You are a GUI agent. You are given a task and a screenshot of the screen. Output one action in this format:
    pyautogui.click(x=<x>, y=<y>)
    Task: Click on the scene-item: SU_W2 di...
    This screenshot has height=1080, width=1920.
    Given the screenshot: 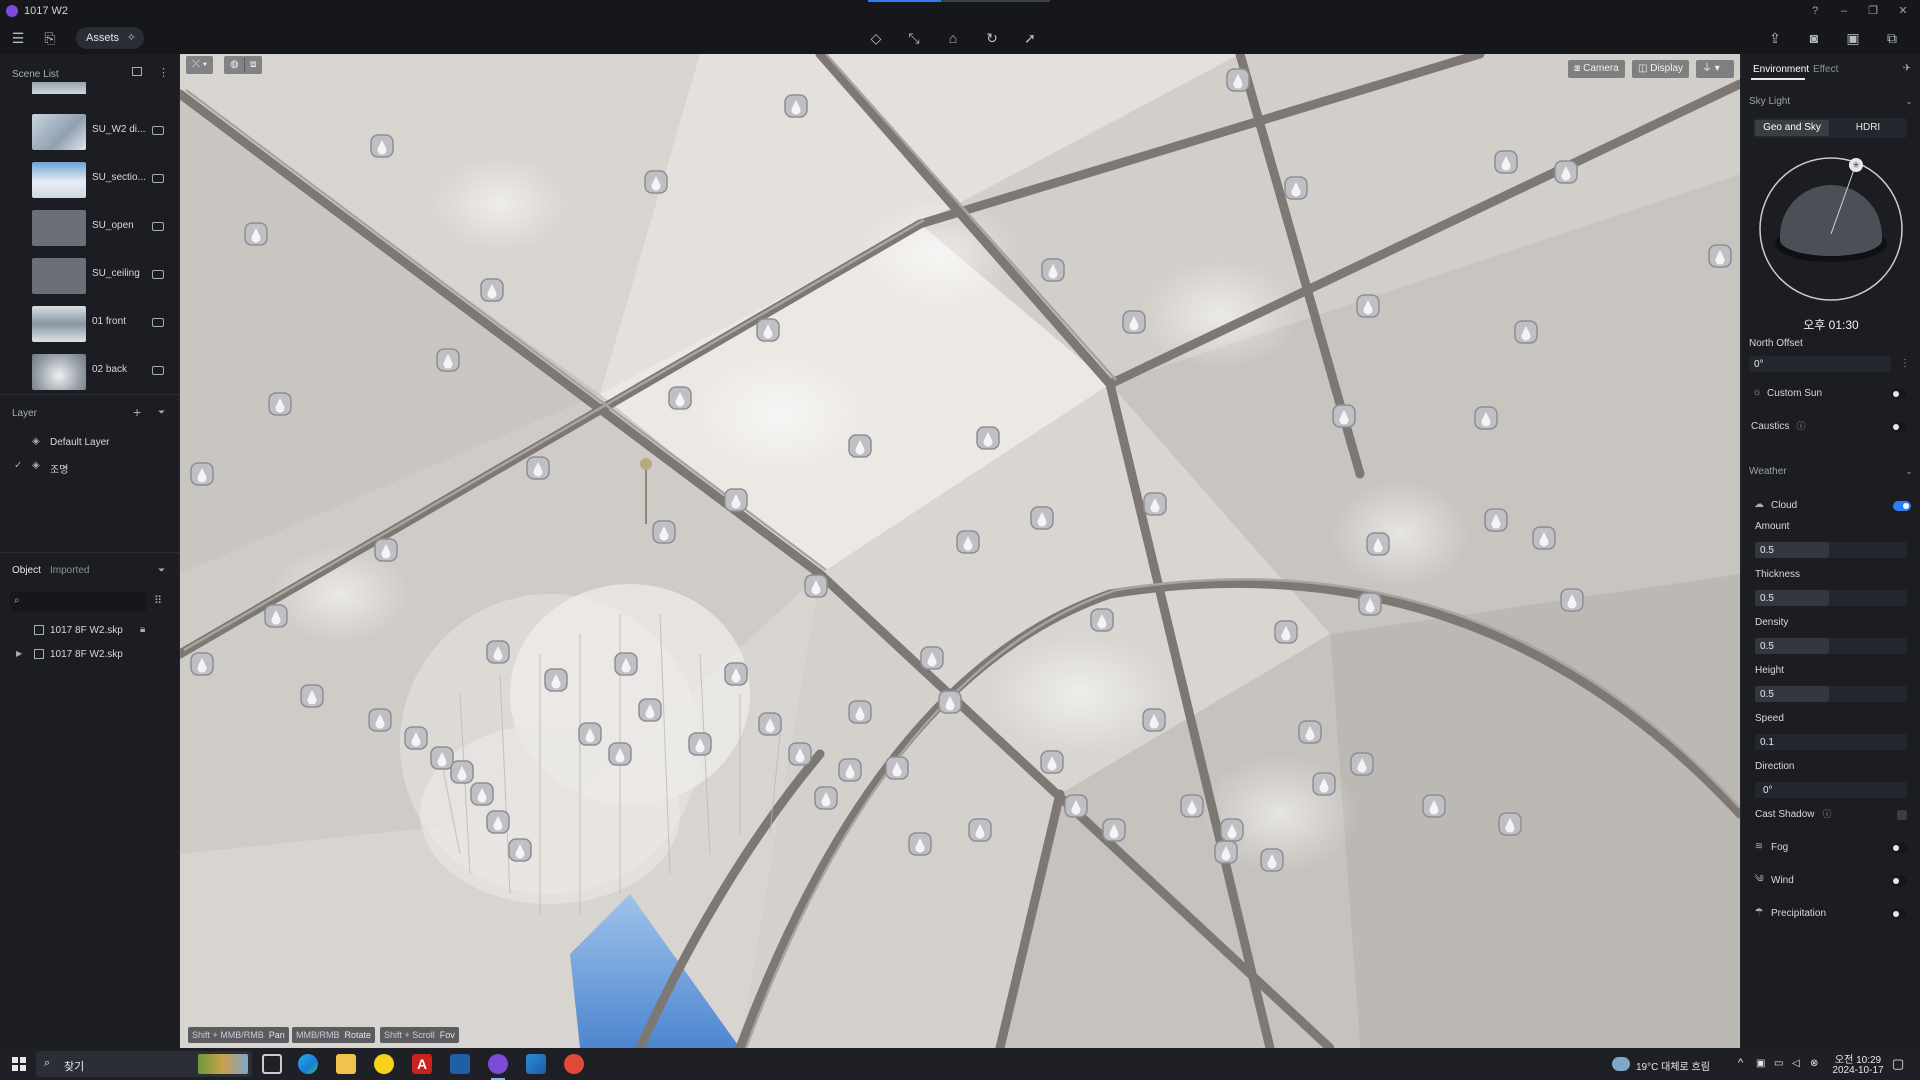 What is the action you would take?
    pyautogui.click(x=102, y=132)
    